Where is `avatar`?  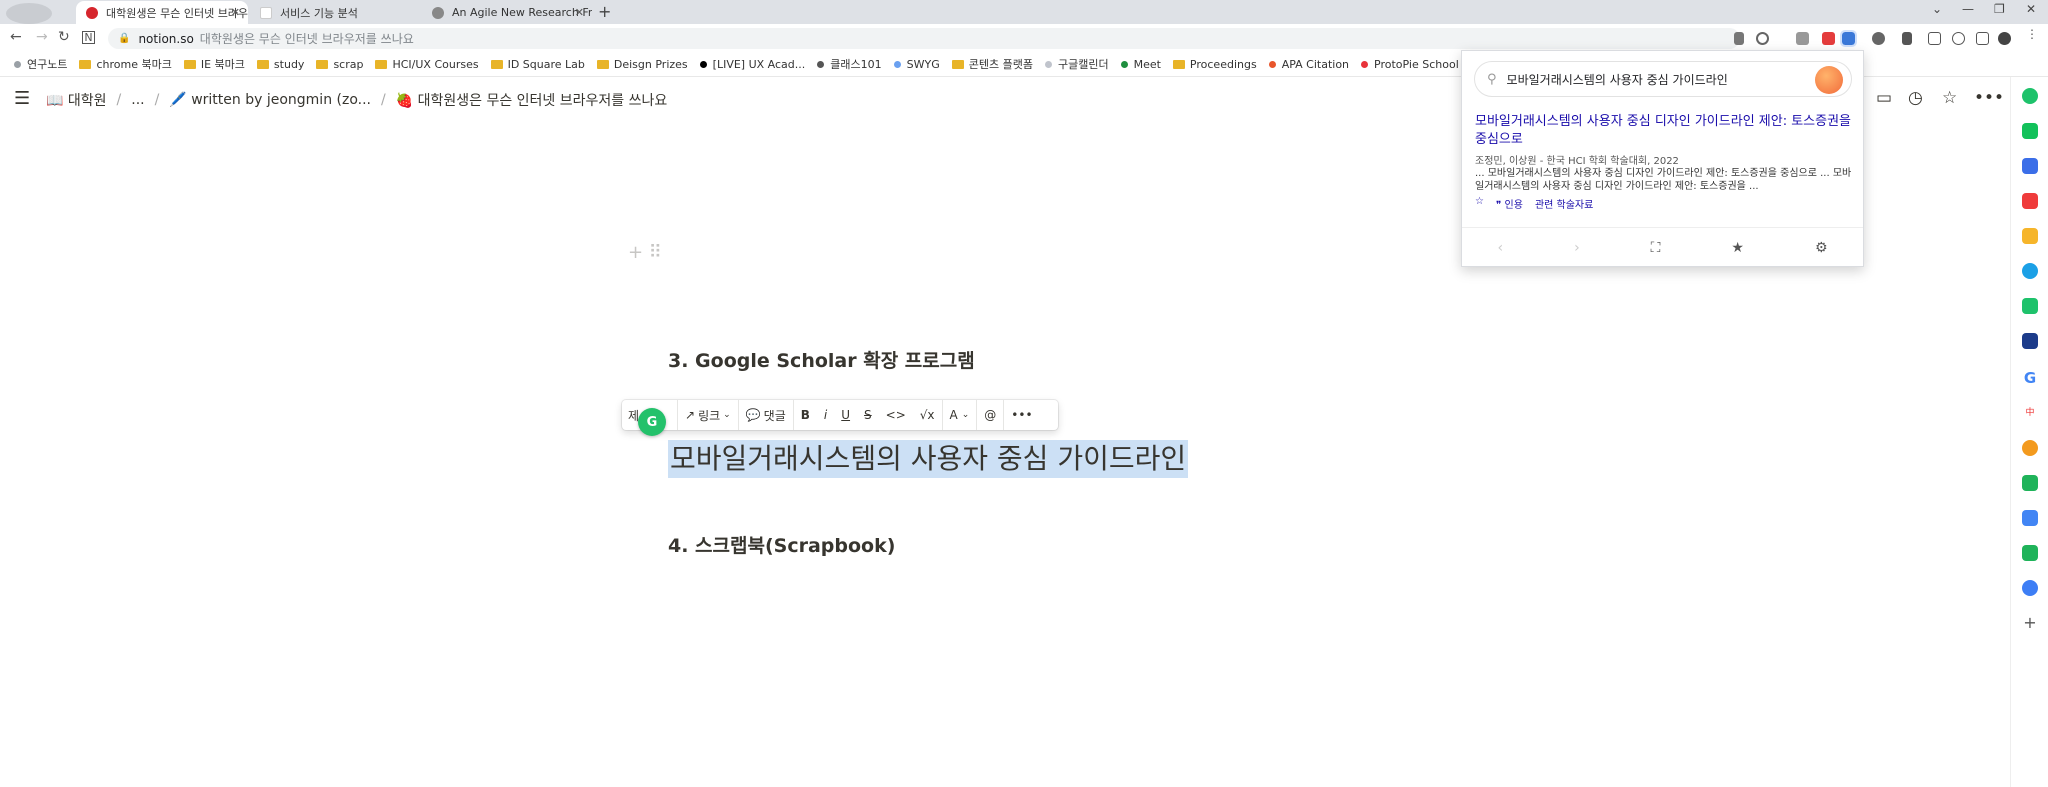 avatar is located at coordinates (1829, 80).